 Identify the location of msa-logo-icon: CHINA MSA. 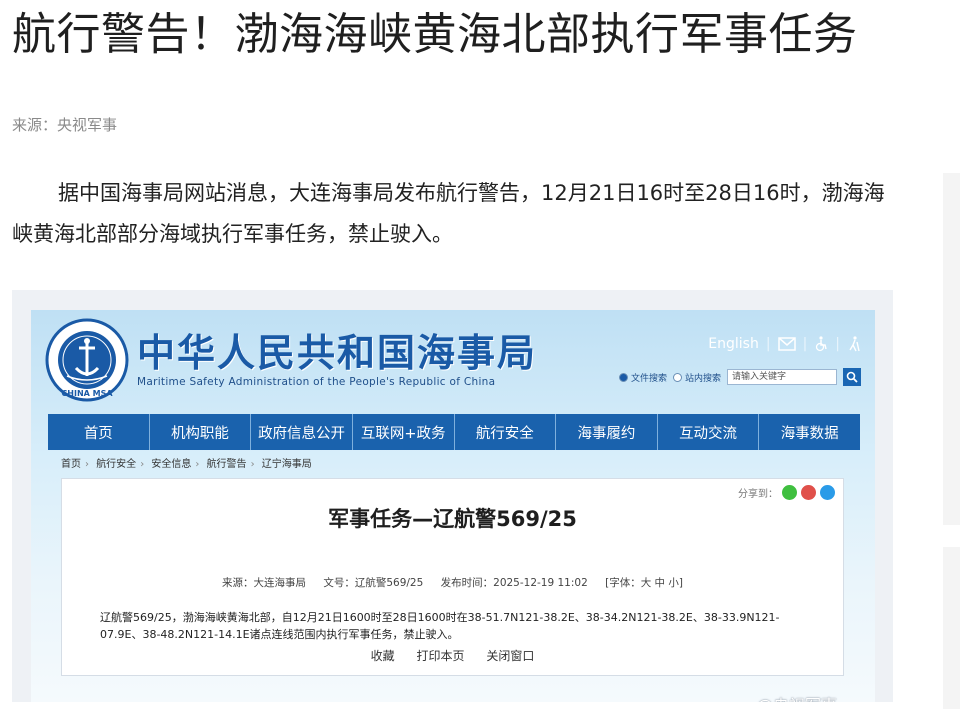
(87, 360).